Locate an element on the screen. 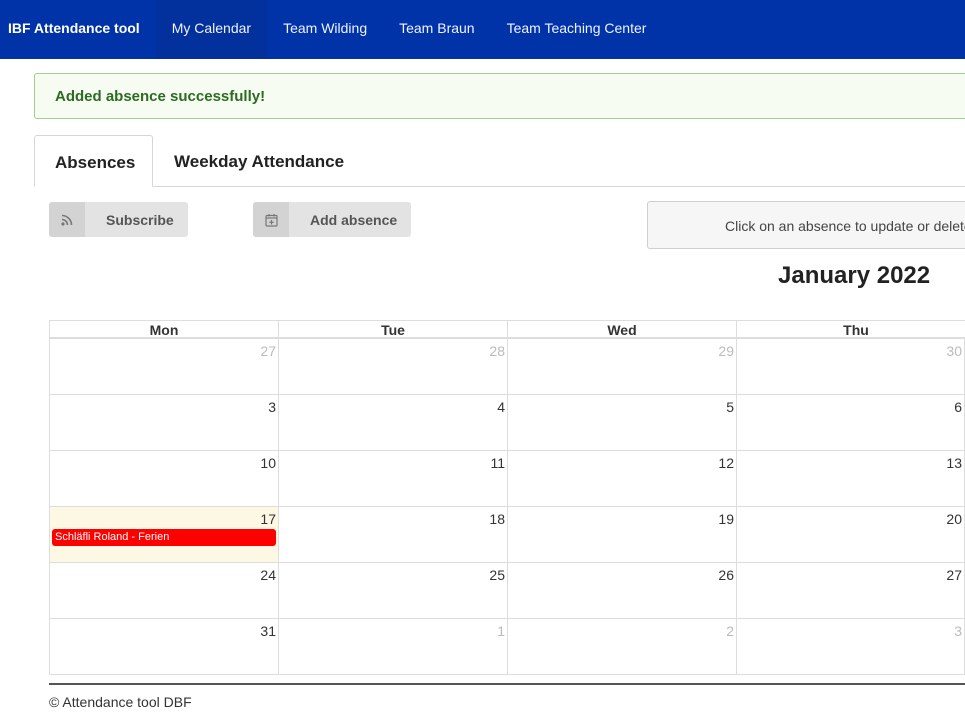 Image resolution: width=965 pixels, height=724 pixels. day-cell: 28 is located at coordinates (393, 366).